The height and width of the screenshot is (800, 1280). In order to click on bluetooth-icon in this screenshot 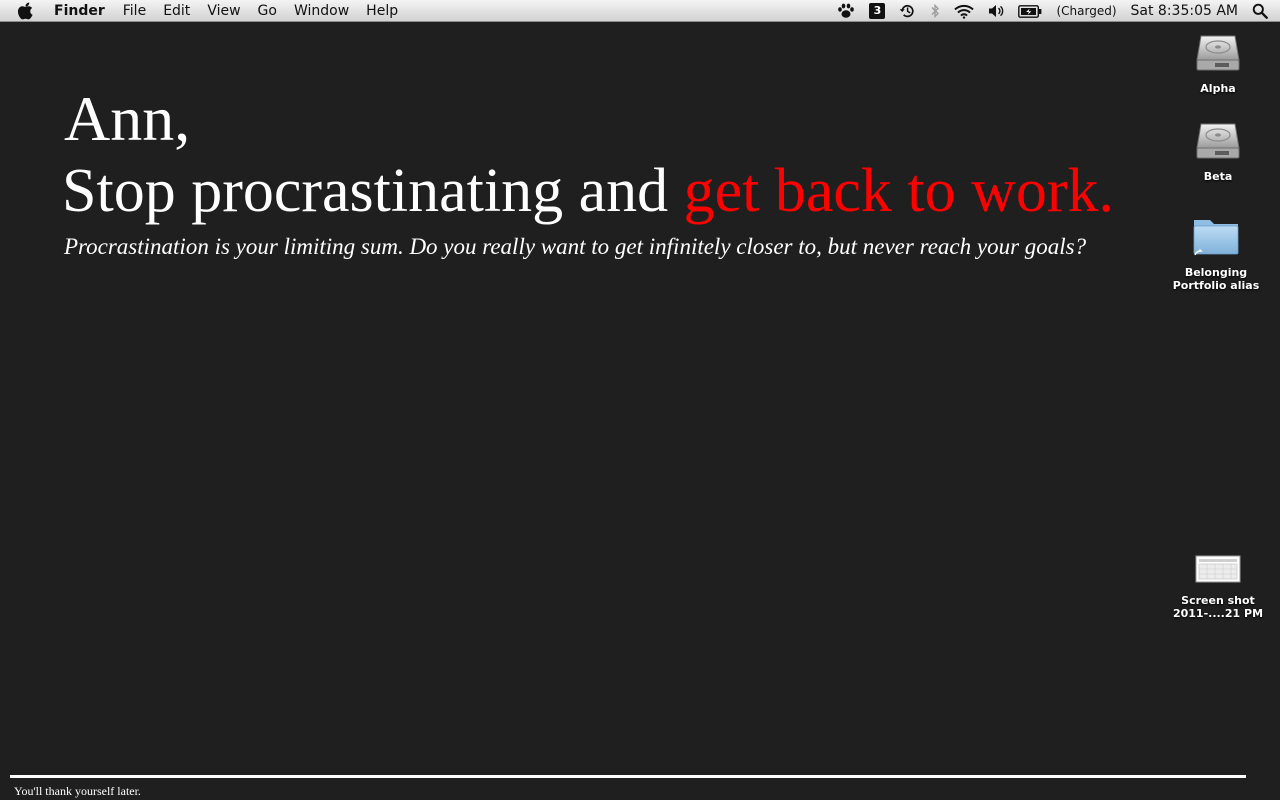, I will do `click(935, 11)`.